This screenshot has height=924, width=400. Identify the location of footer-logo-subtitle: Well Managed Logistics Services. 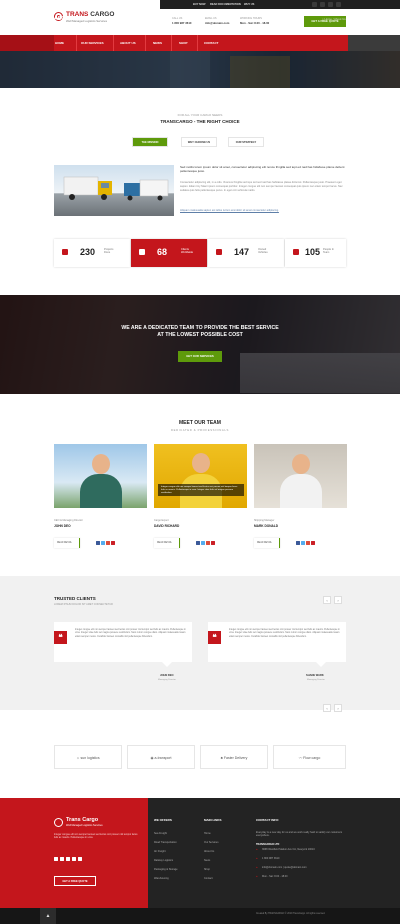
(84, 825).